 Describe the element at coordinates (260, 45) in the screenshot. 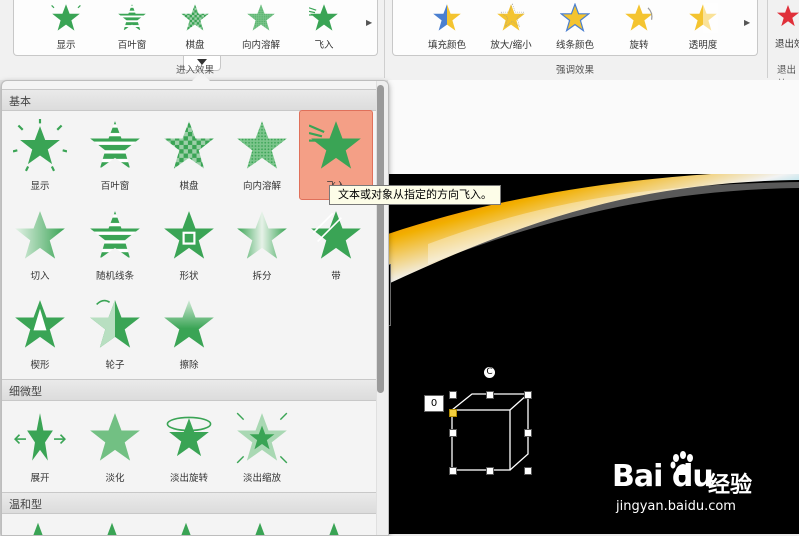

I see `ribbon-effect-label: 向内溶解` at that location.